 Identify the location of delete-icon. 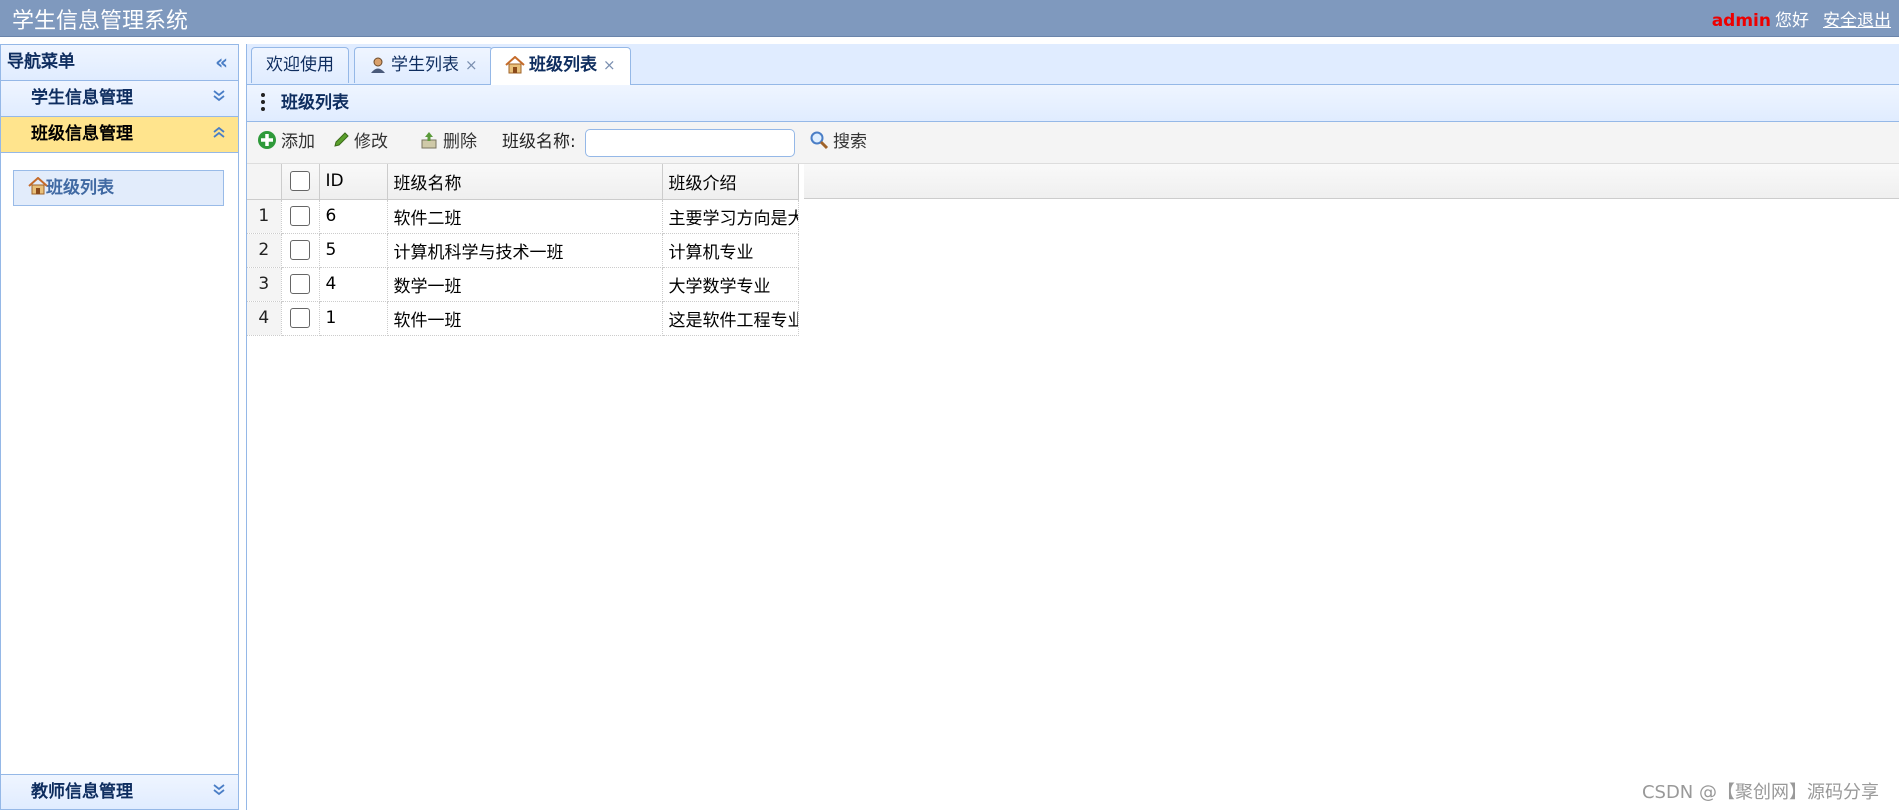
(429, 140).